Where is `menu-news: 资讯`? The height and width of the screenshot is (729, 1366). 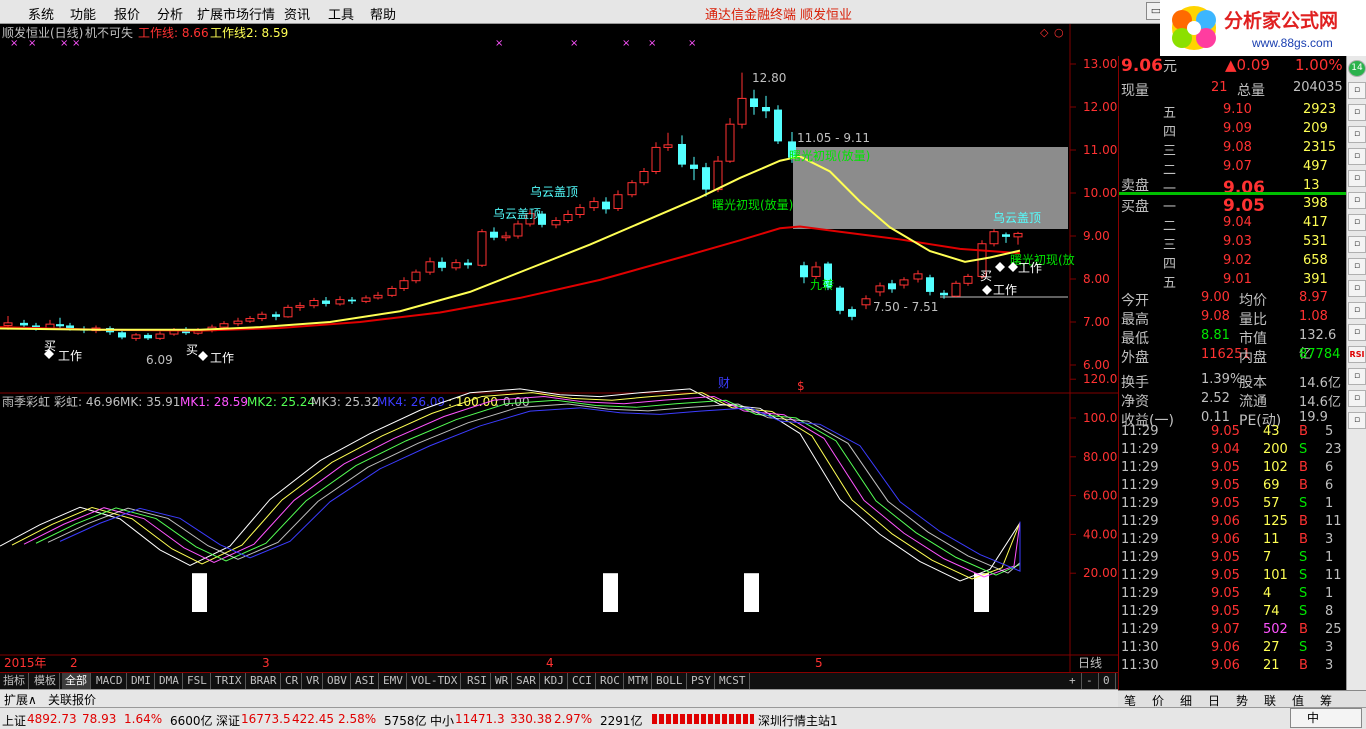
menu-news: 资讯 is located at coordinates (297, 13).